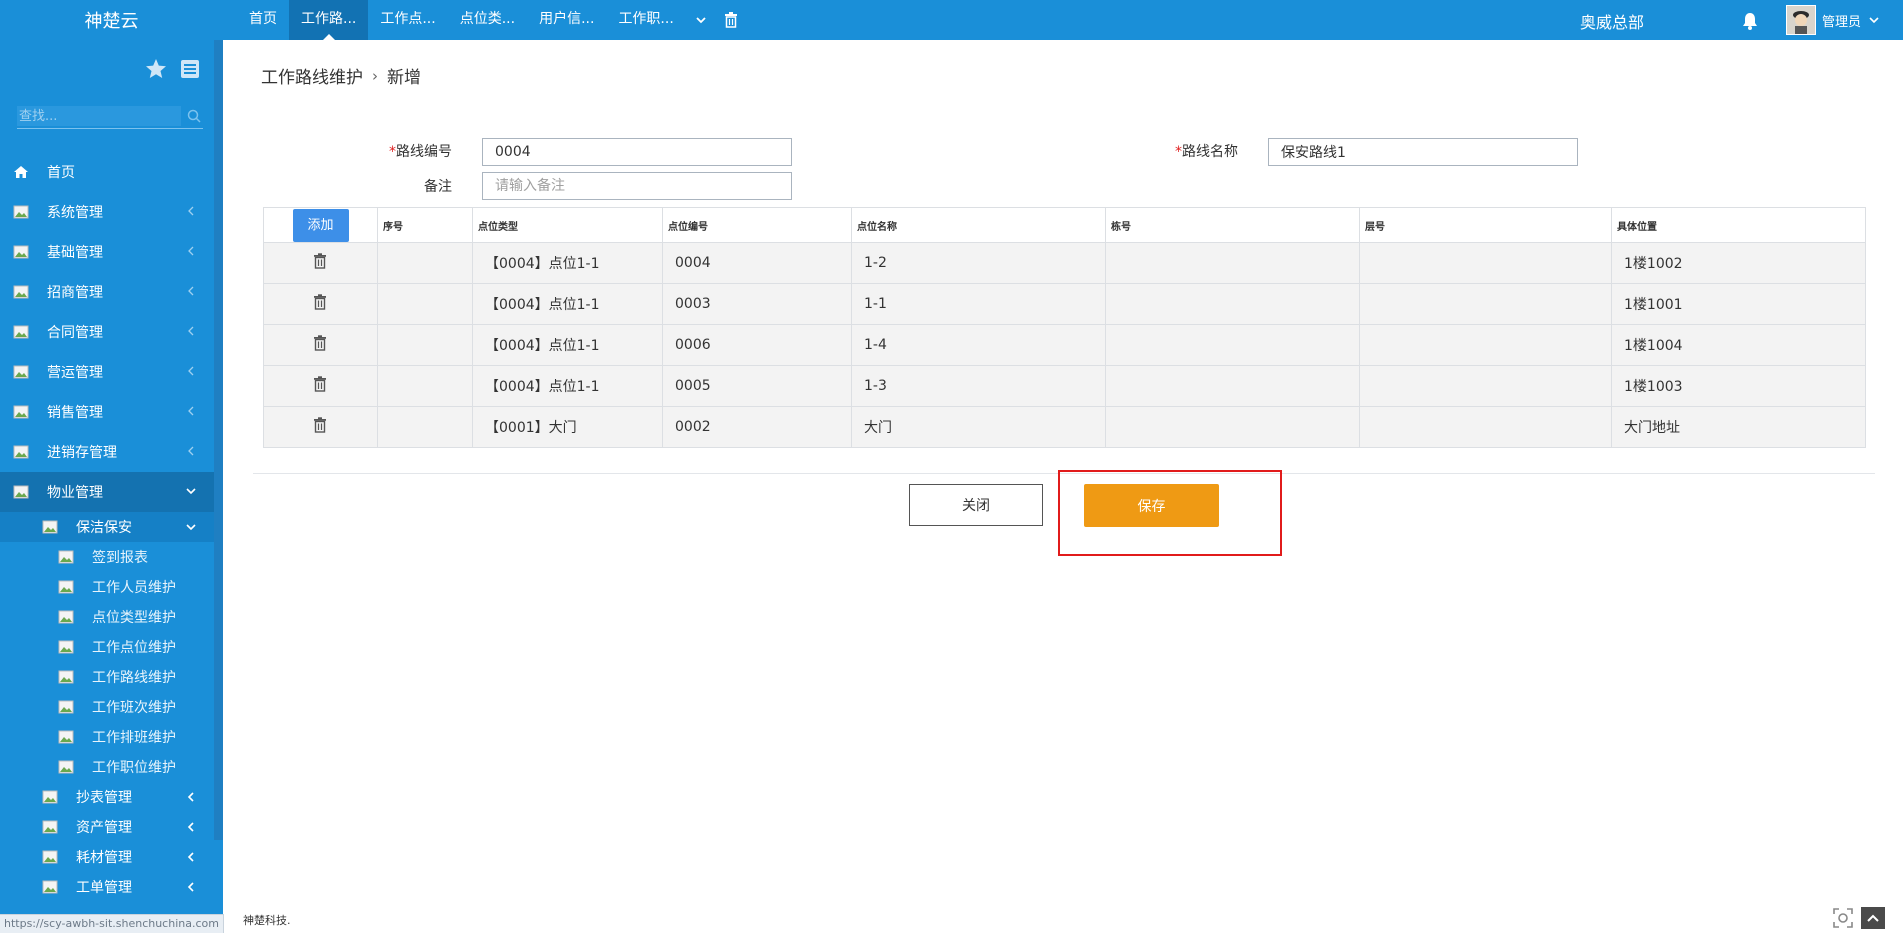  What do you see at coordinates (107, 587) in the screenshot?
I see `sidebar-leaf-staff: 工作人员维护` at bounding box center [107, 587].